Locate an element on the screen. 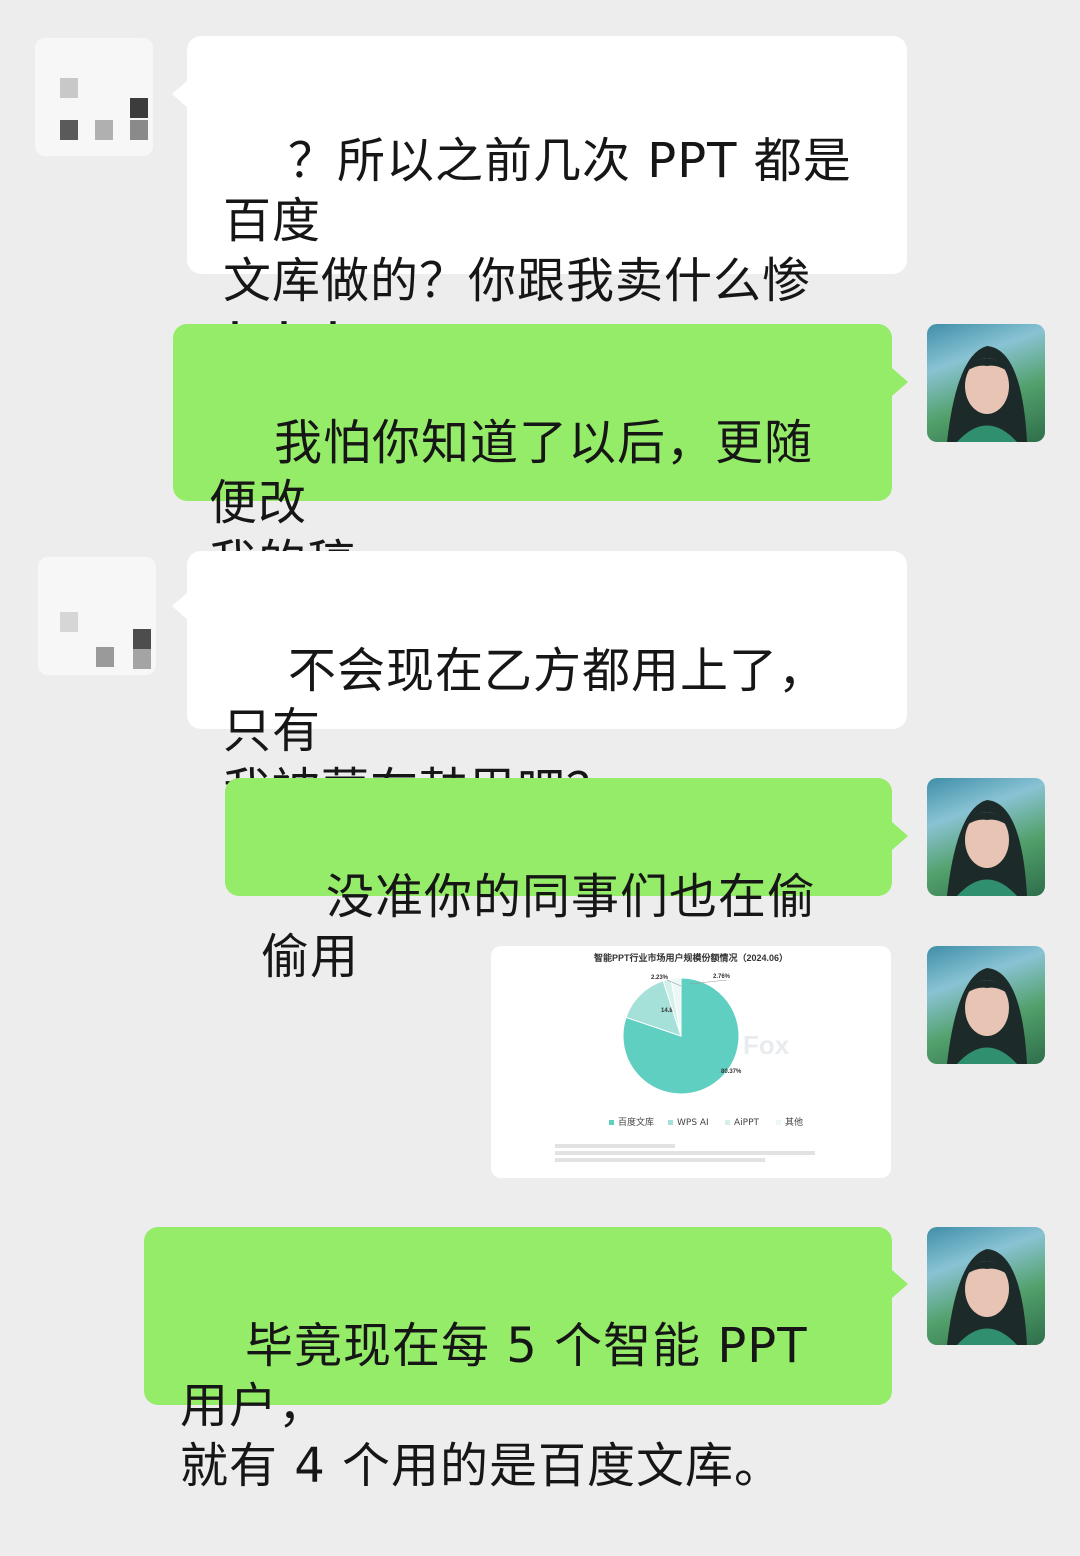 The image size is (1080, 1556). chart-footnote is located at coordinates (695, 1153).